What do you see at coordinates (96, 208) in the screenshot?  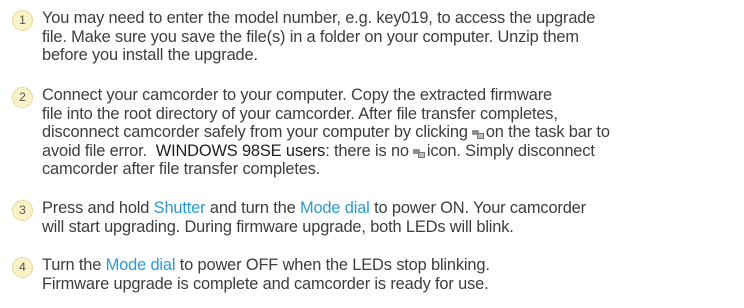 I see `step-3-line-1-a: Press and hold` at bounding box center [96, 208].